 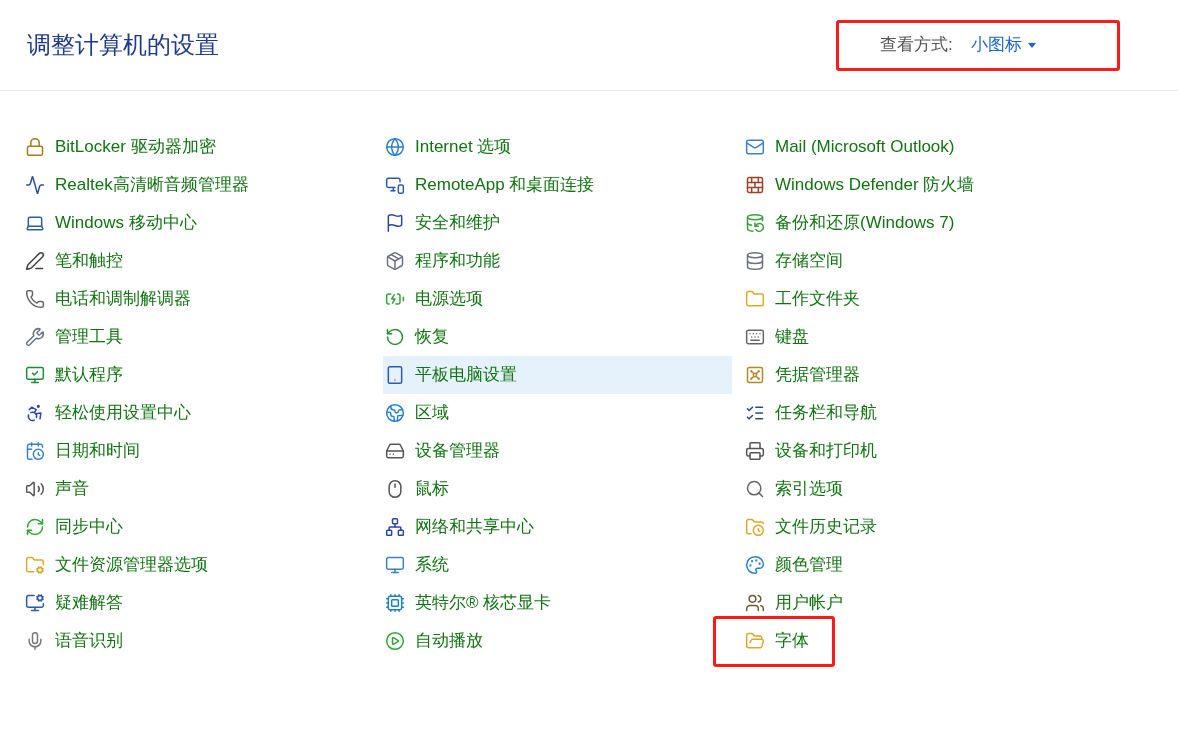 What do you see at coordinates (557, 299) in the screenshot?
I see `settings-link: 电源选项` at bounding box center [557, 299].